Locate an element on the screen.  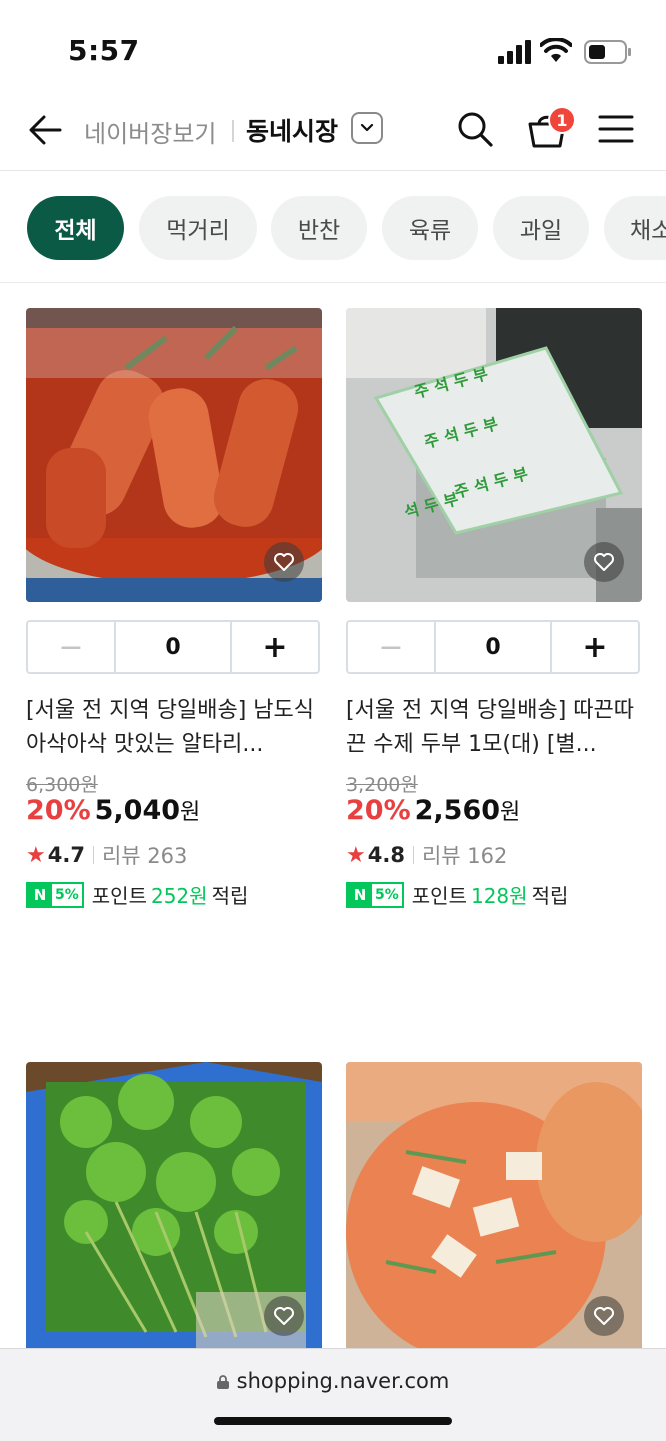
cart-count-badge: 1 is located at coordinates (562, 120).